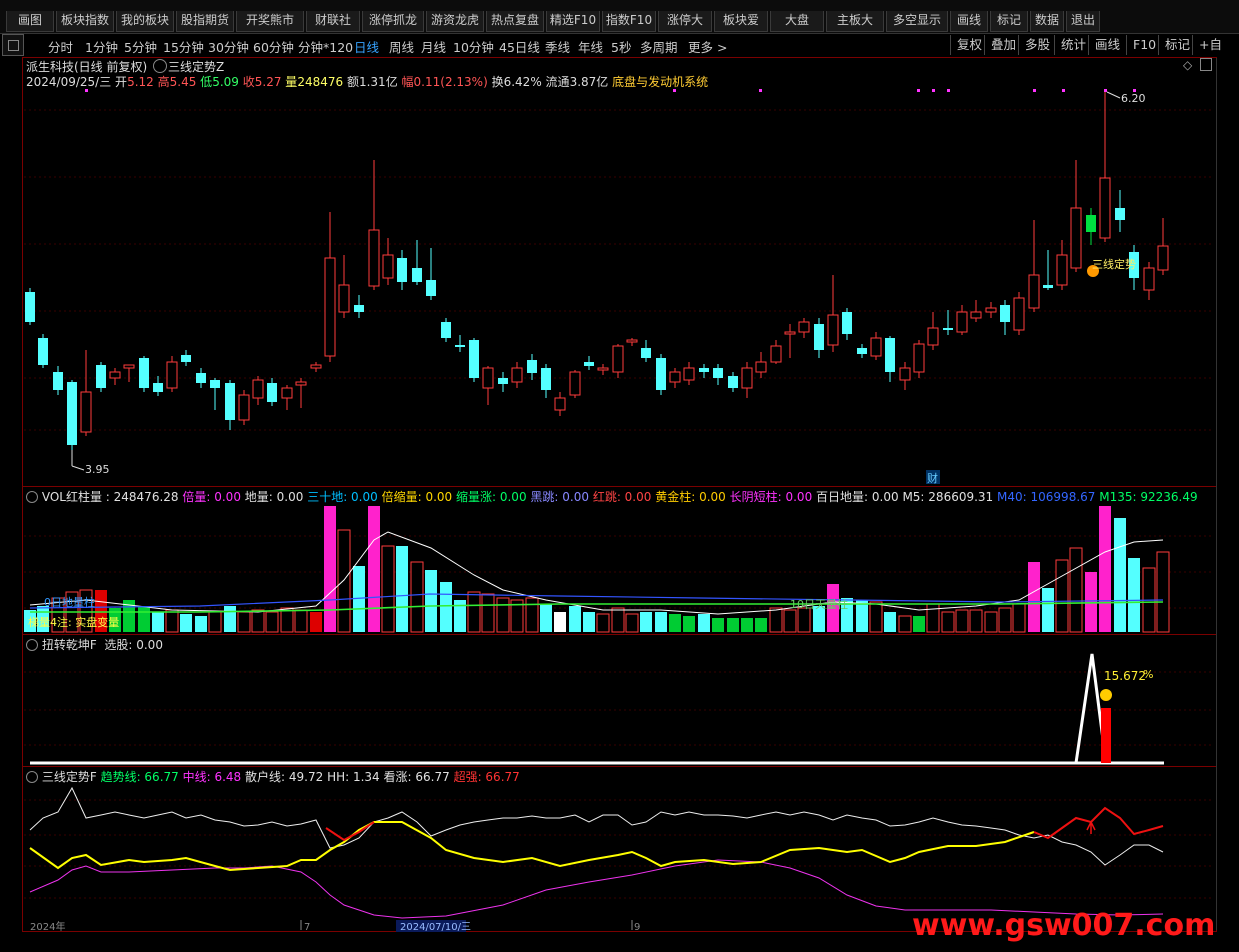 This screenshot has width=1239, height=952. I want to click on finance-badge: 财, so click(932, 478).